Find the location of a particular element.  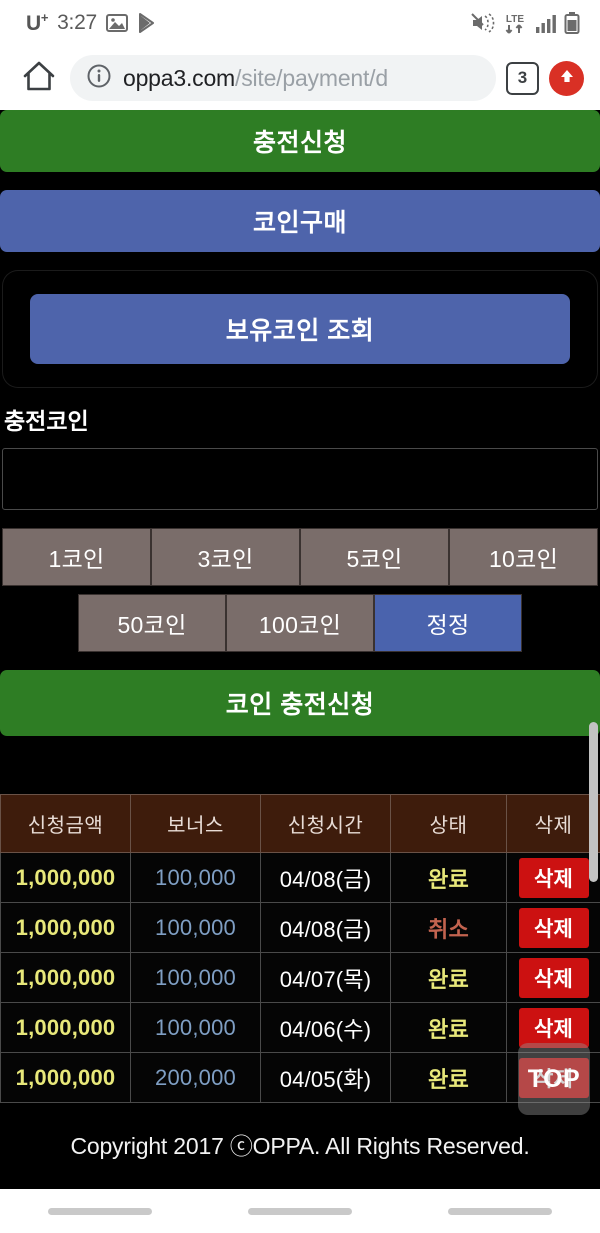

tab-counter-button: 3 is located at coordinates (522, 78).